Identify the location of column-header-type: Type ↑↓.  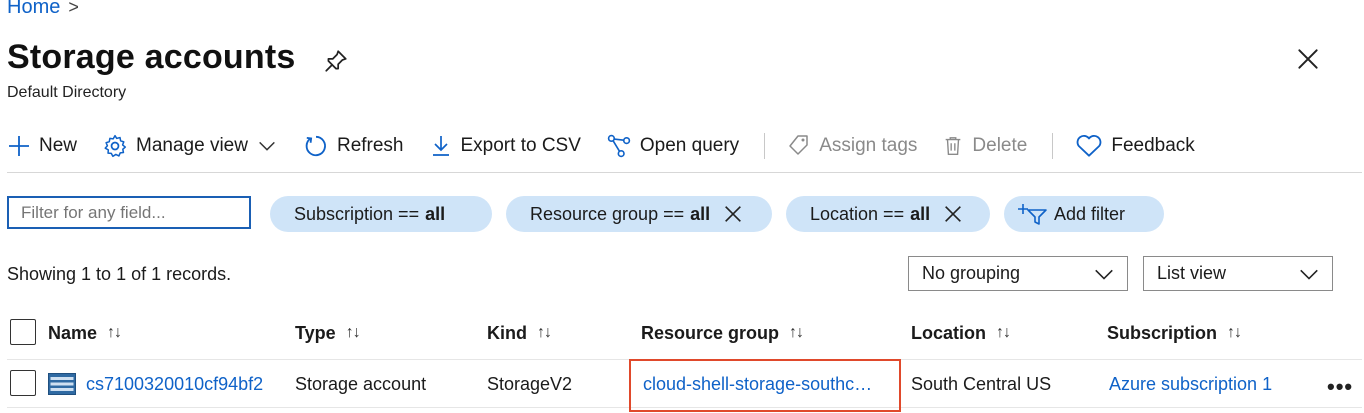
(328, 333).